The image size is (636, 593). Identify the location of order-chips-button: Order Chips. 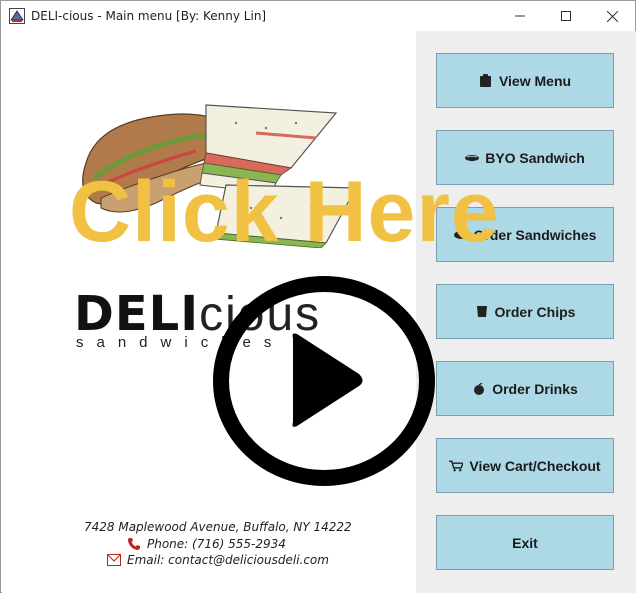
(525, 311).